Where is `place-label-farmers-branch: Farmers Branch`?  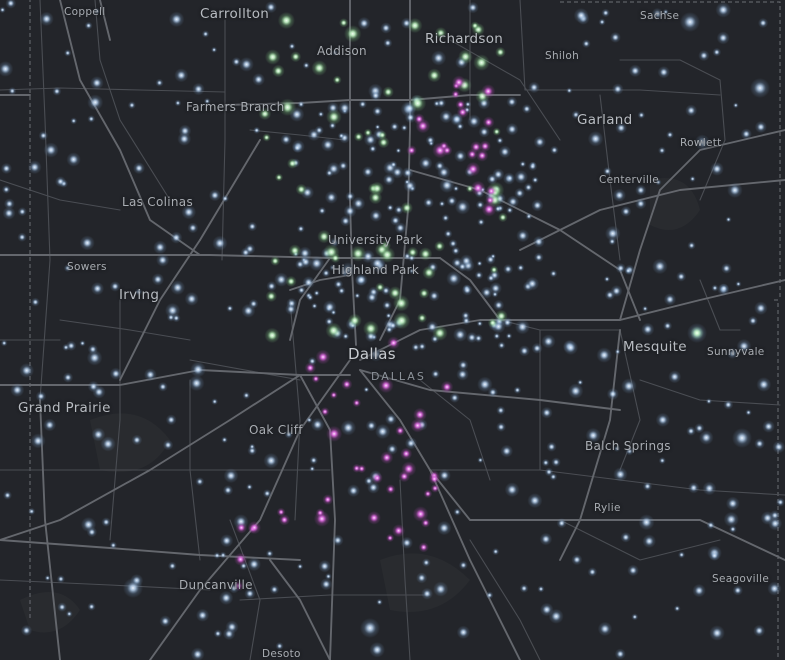
place-label-farmers-branch: Farmers Branch is located at coordinates (235, 107).